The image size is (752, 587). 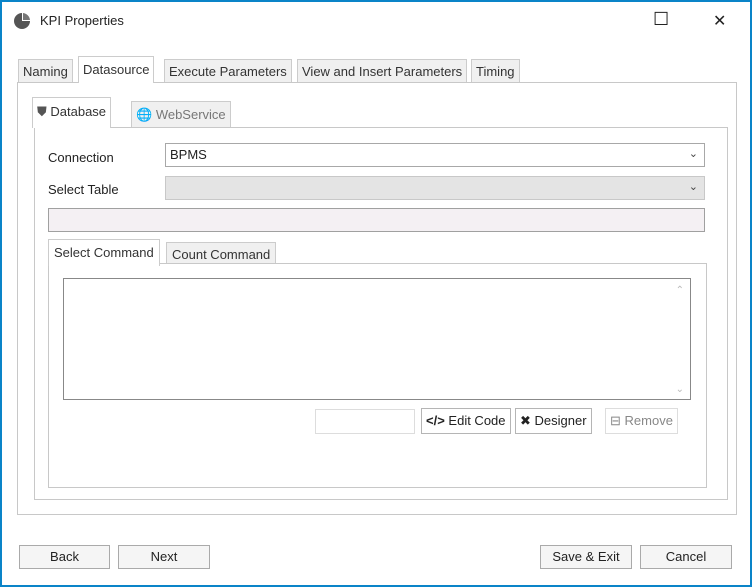 I want to click on cancel-button: Cancel, so click(x=686, y=557).